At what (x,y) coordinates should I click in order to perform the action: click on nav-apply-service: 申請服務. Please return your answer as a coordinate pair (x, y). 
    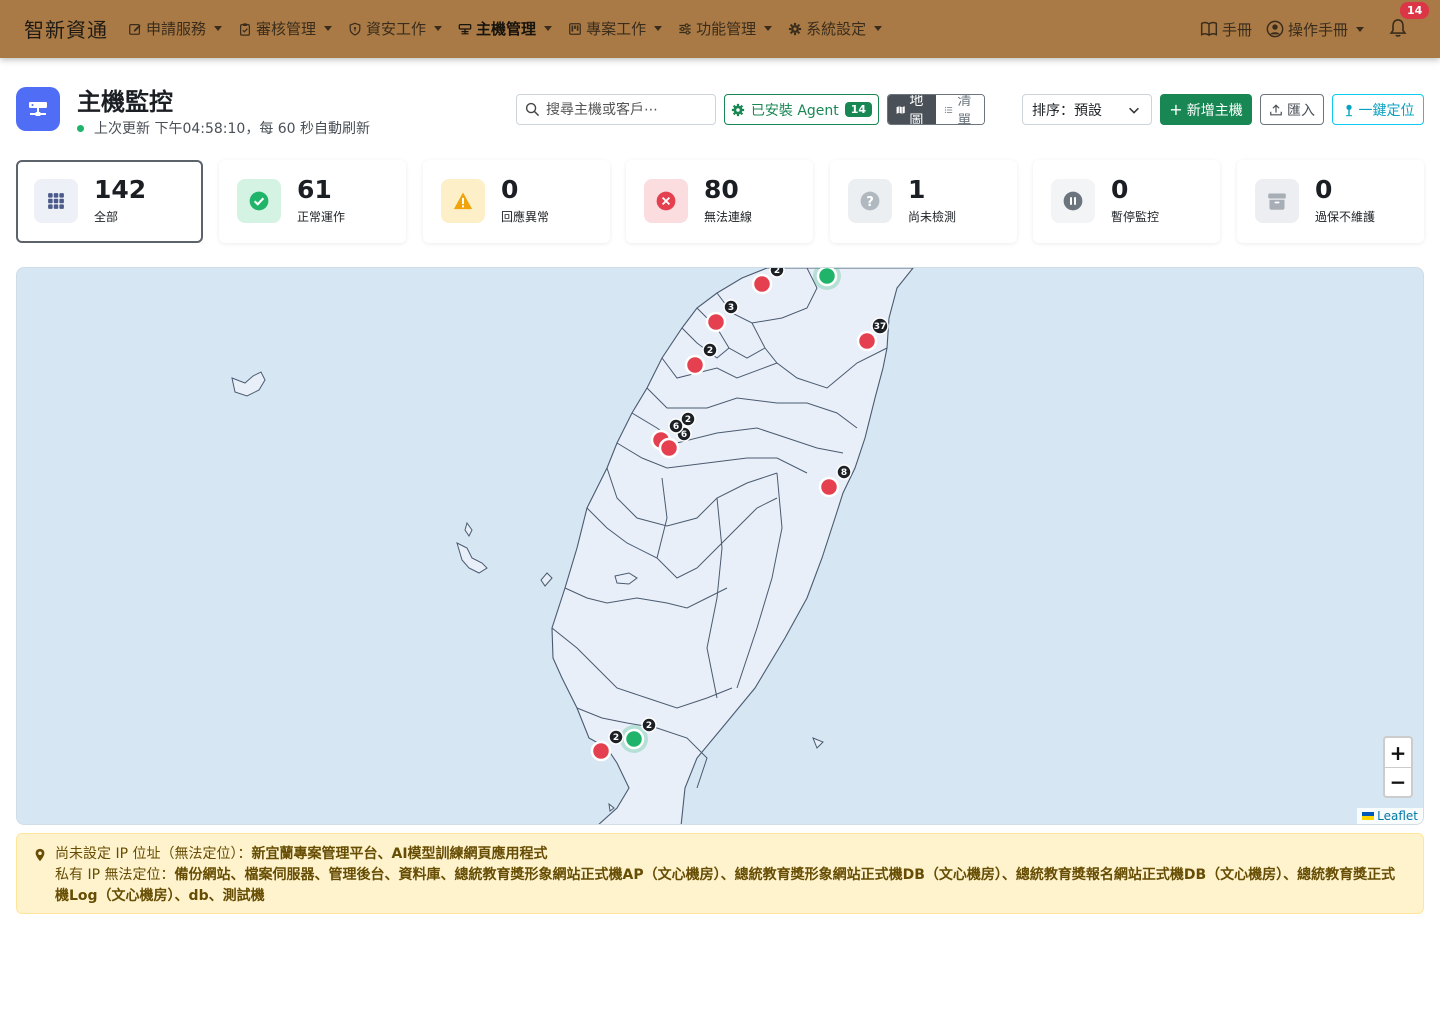
    Looking at the image, I should click on (175, 28).